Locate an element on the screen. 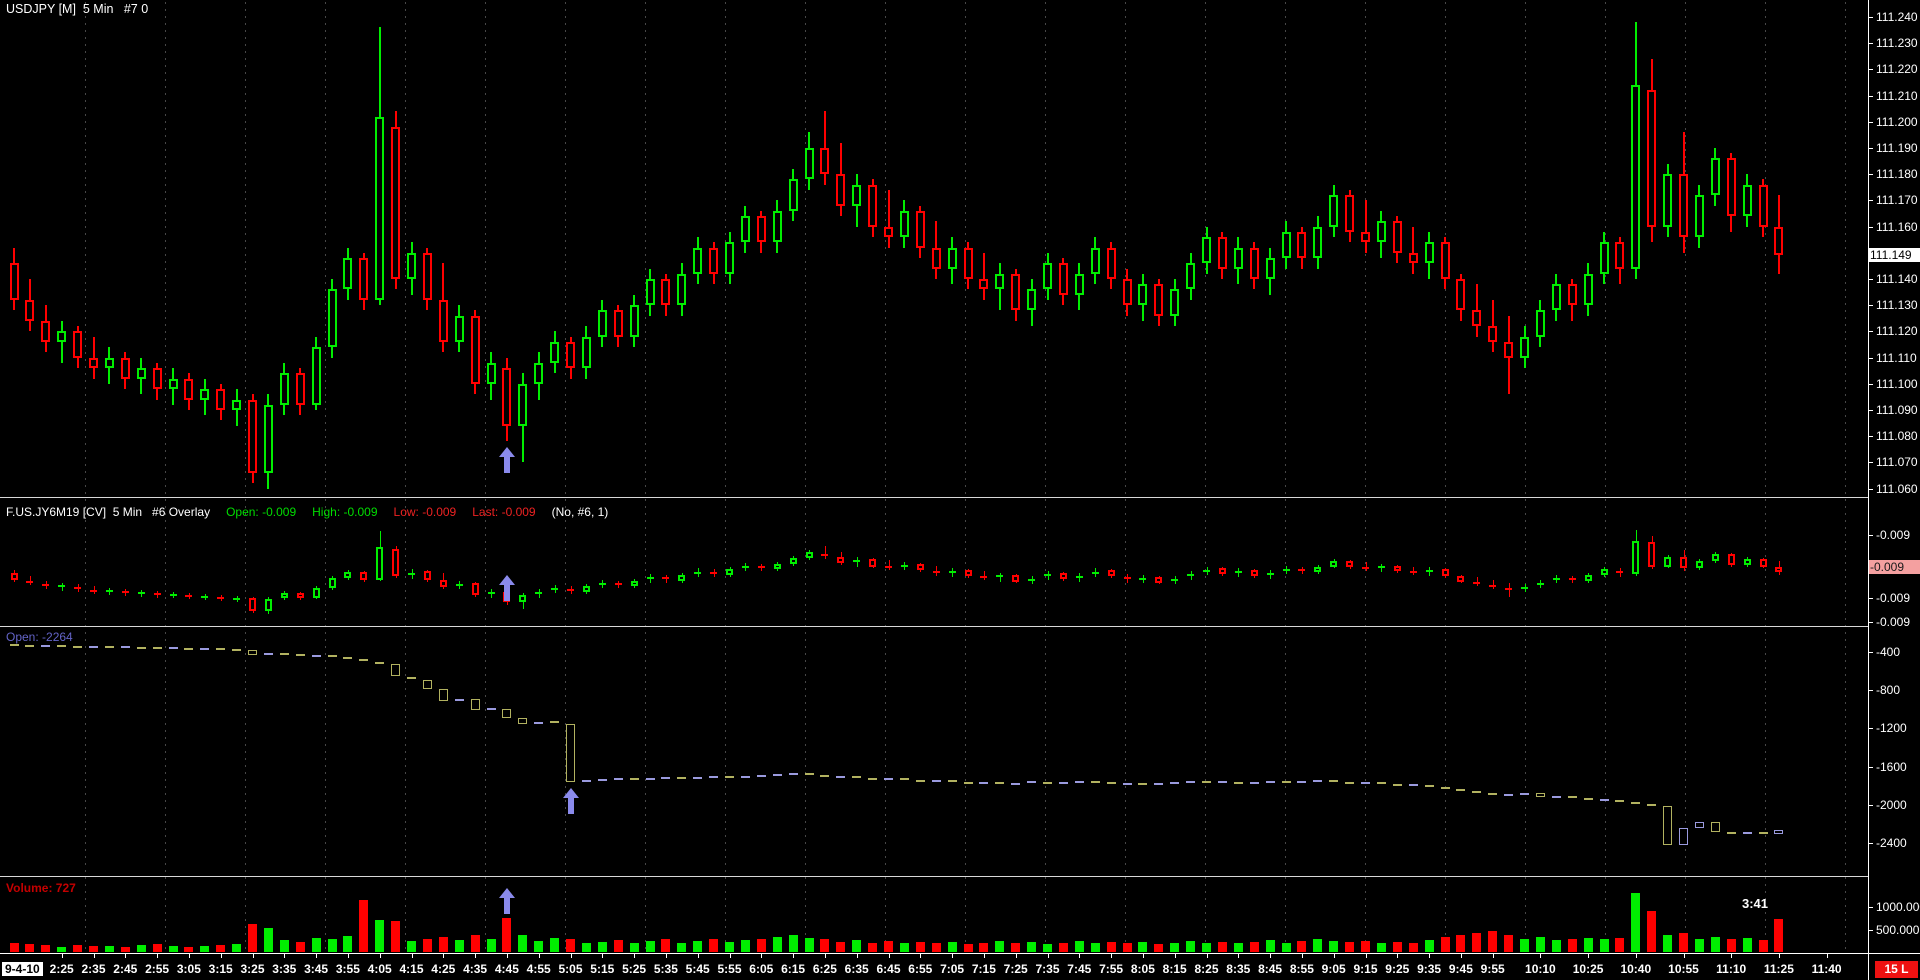 This screenshot has width=1920, height=980. date-label: 9-4-10 is located at coordinates (22, 969).